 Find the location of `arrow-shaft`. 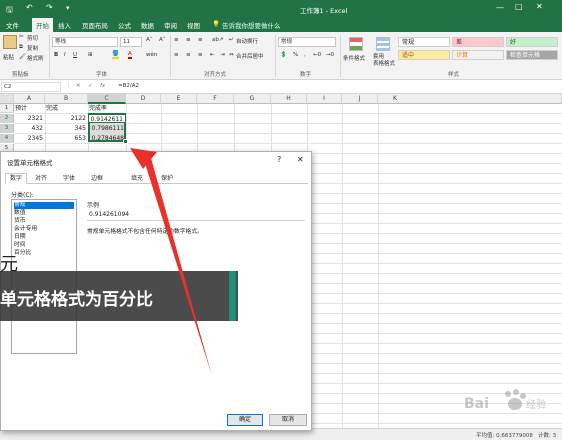

arrow-shaft is located at coordinates (178, 267).